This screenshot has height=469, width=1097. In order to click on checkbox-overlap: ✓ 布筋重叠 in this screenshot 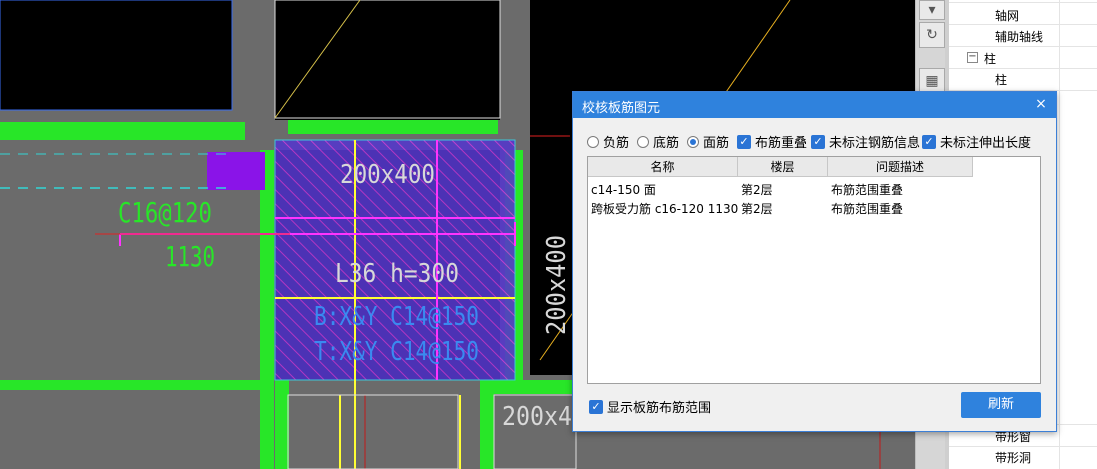, I will do `click(772, 141)`.